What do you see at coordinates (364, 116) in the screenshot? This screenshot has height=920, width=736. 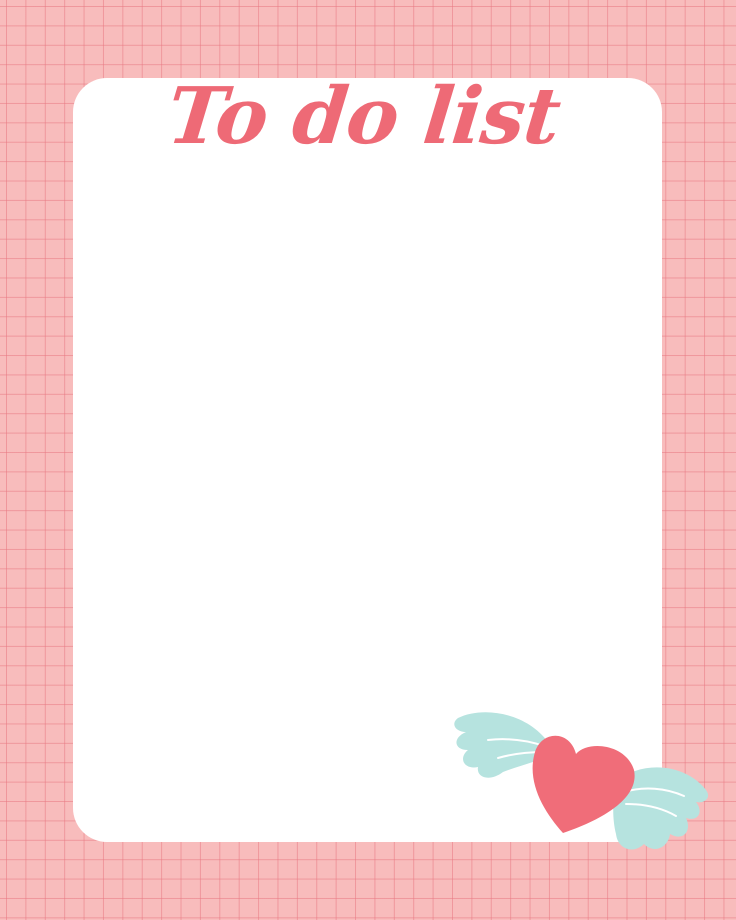 I see `title-text: To do list` at bounding box center [364, 116].